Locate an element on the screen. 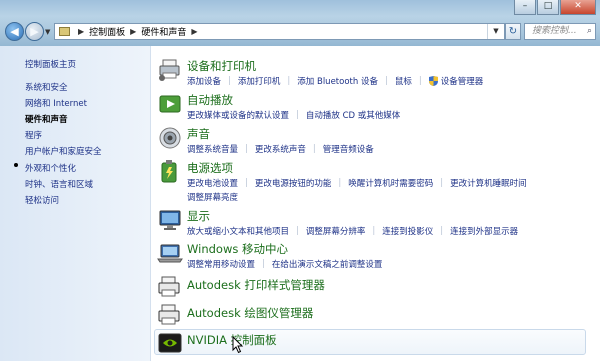 This screenshot has height=361, width=600. window-controls: – □ ✕ is located at coordinates (554, 8).